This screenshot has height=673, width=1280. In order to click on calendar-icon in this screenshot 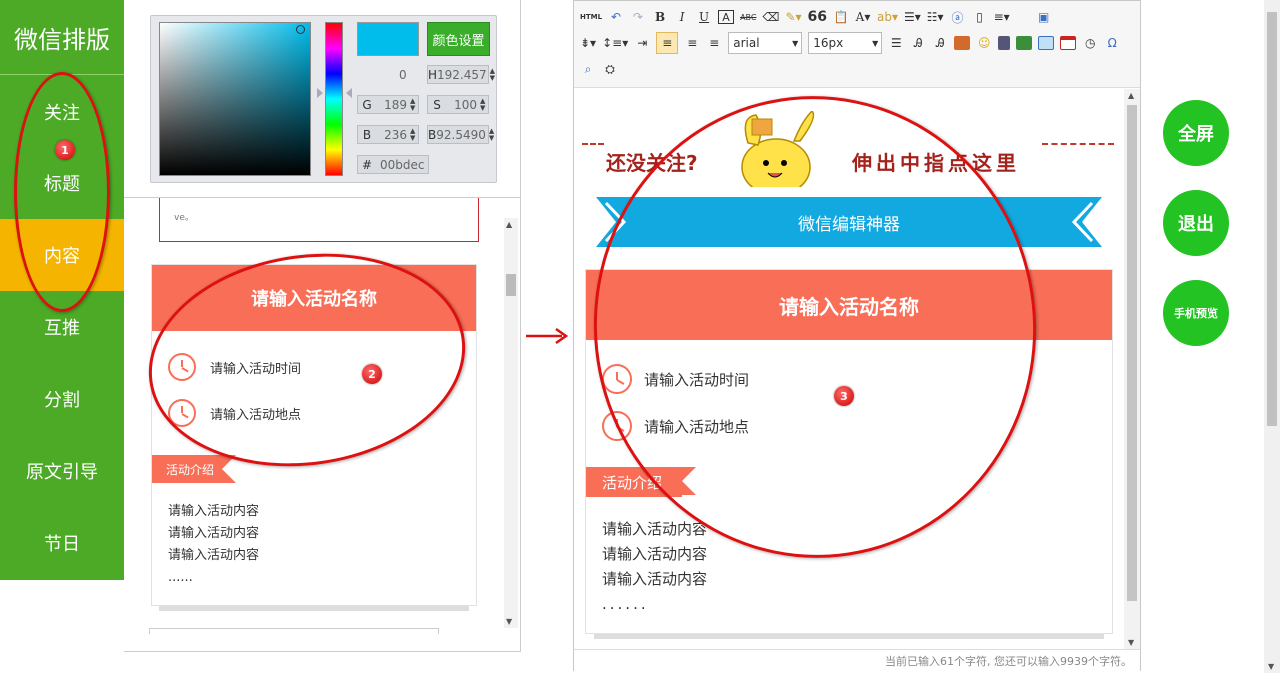, I will do `click(1068, 43)`.